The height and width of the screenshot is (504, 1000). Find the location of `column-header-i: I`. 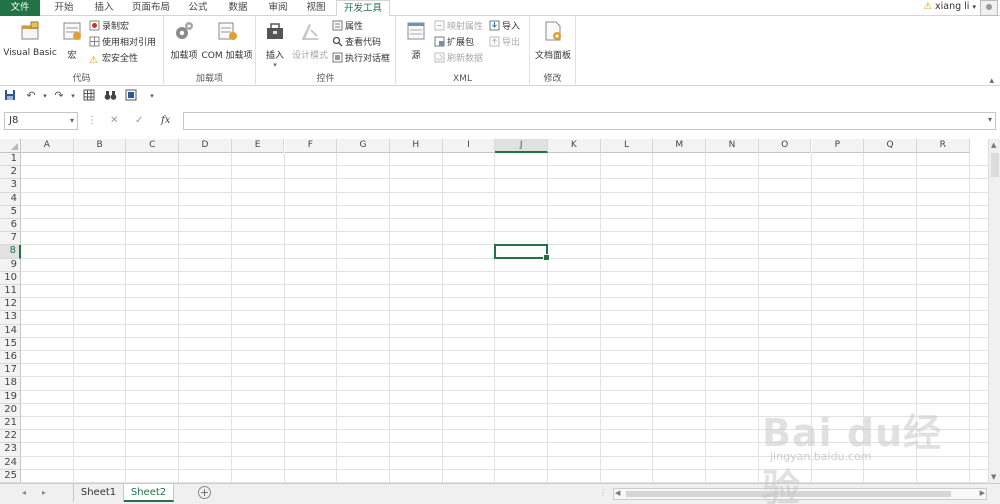

column-header-i: I is located at coordinates (469, 146).